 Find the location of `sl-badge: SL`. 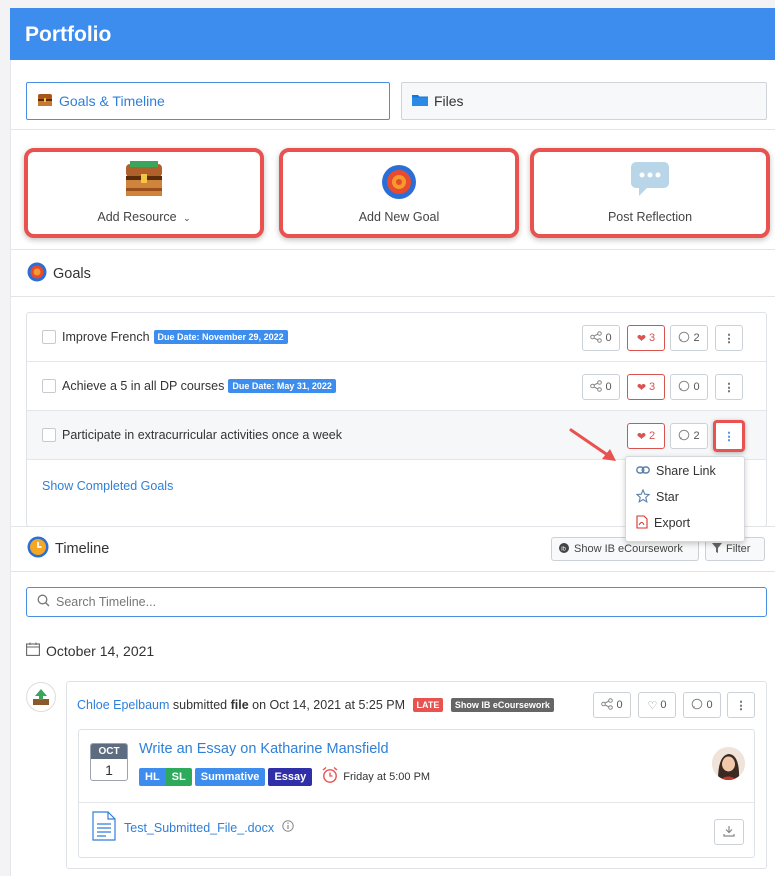

sl-badge: SL is located at coordinates (178, 776).